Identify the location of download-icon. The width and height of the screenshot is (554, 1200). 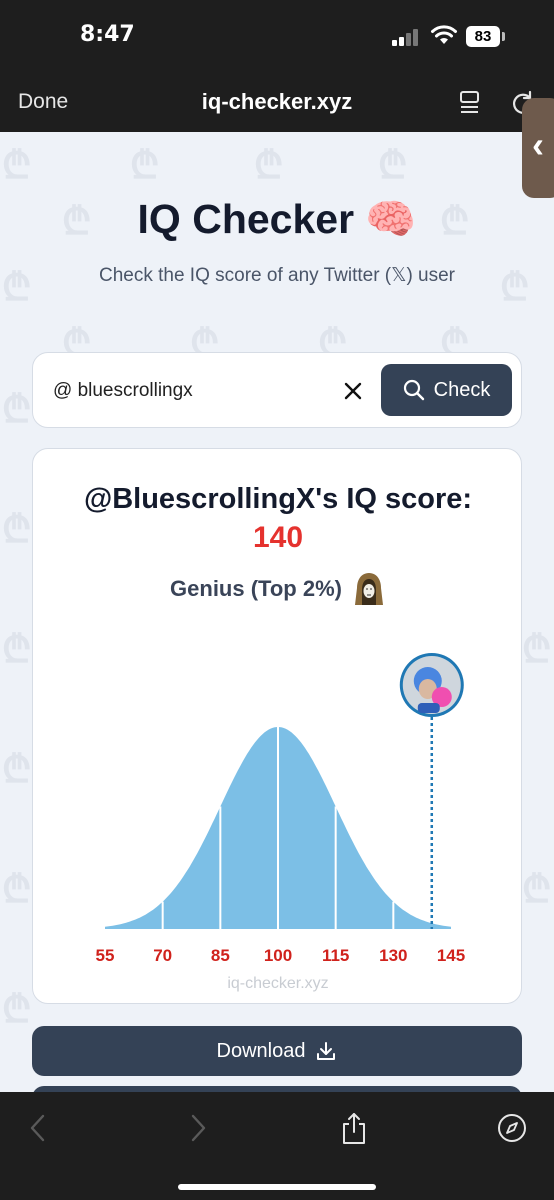
(326, 1051).